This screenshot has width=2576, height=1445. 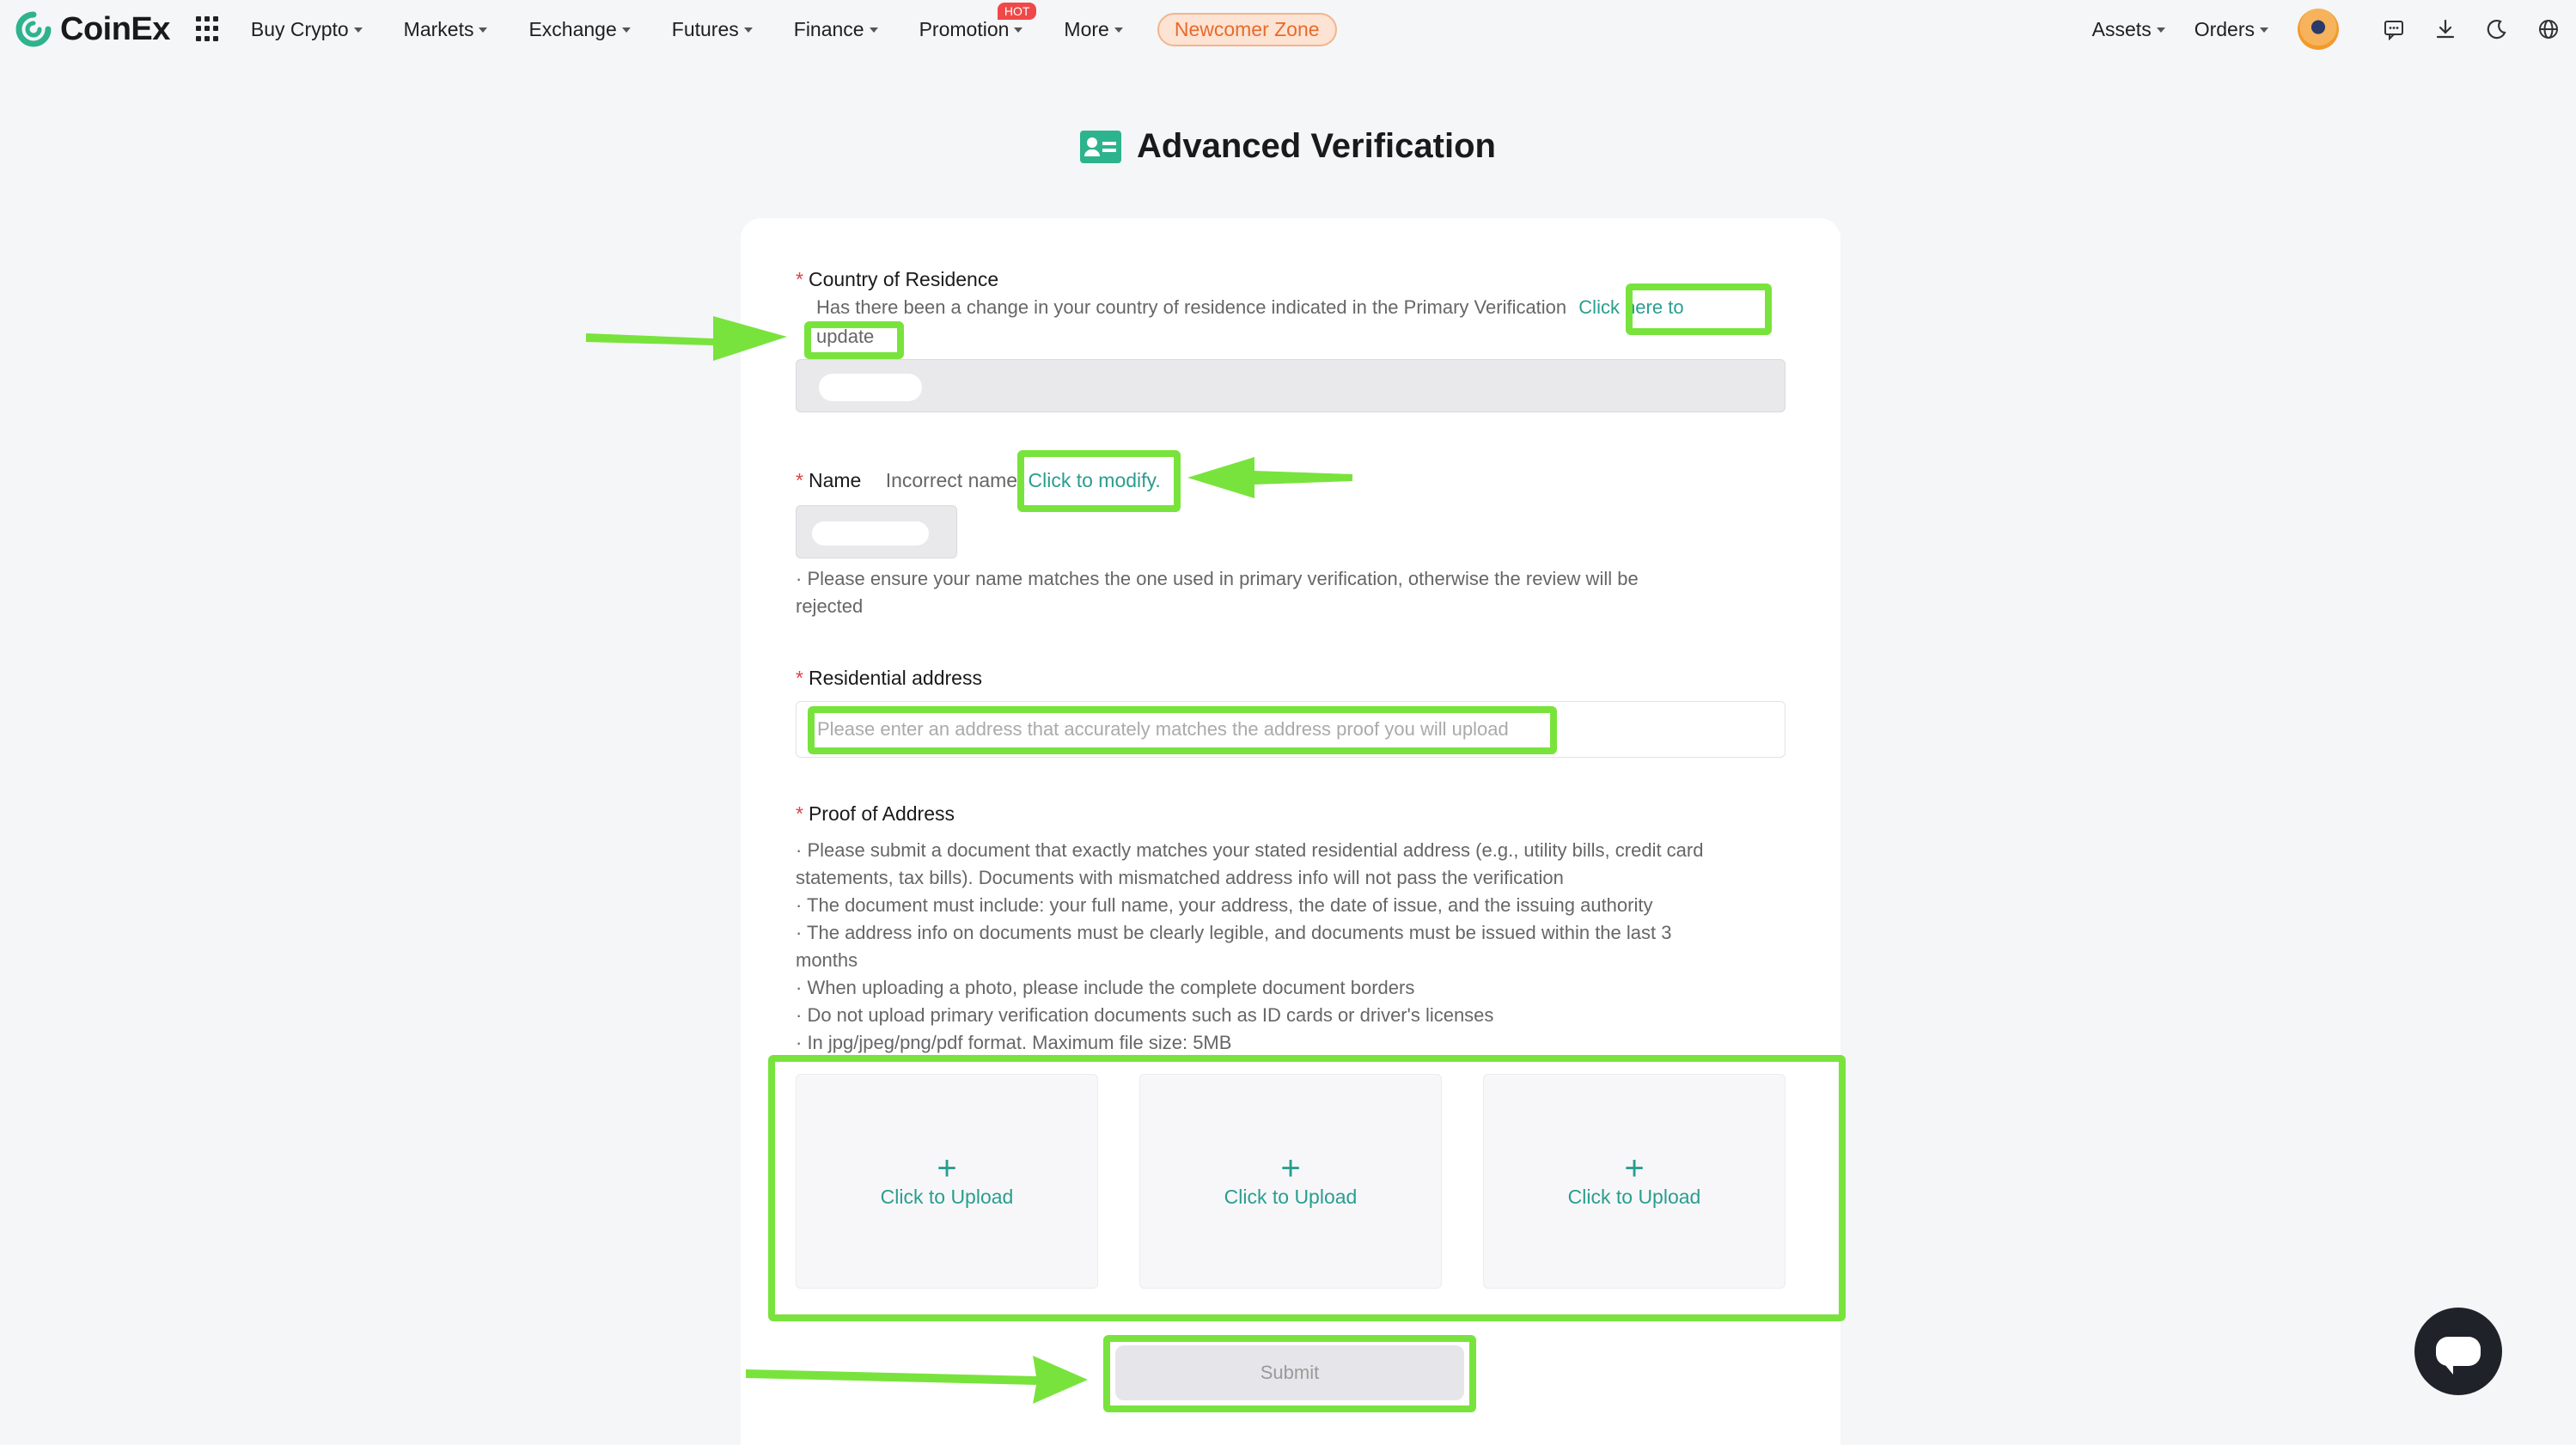 What do you see at coordinates (870, 387) in the screenshot?
I see `redacted-country-value` at bounding box center [870, 387].